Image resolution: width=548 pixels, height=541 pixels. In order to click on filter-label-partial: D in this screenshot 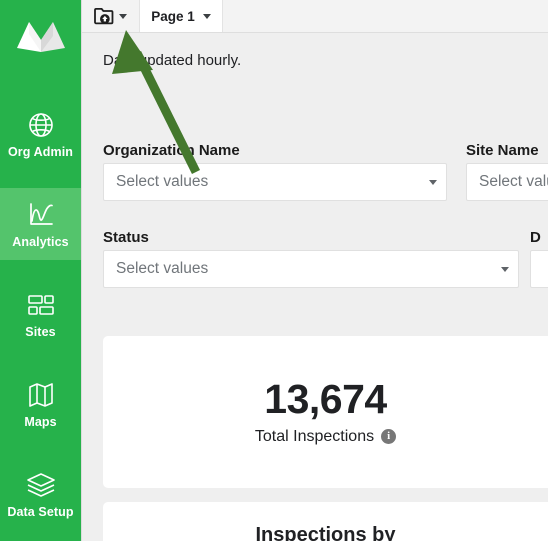, I will do `click(535, 237)`.